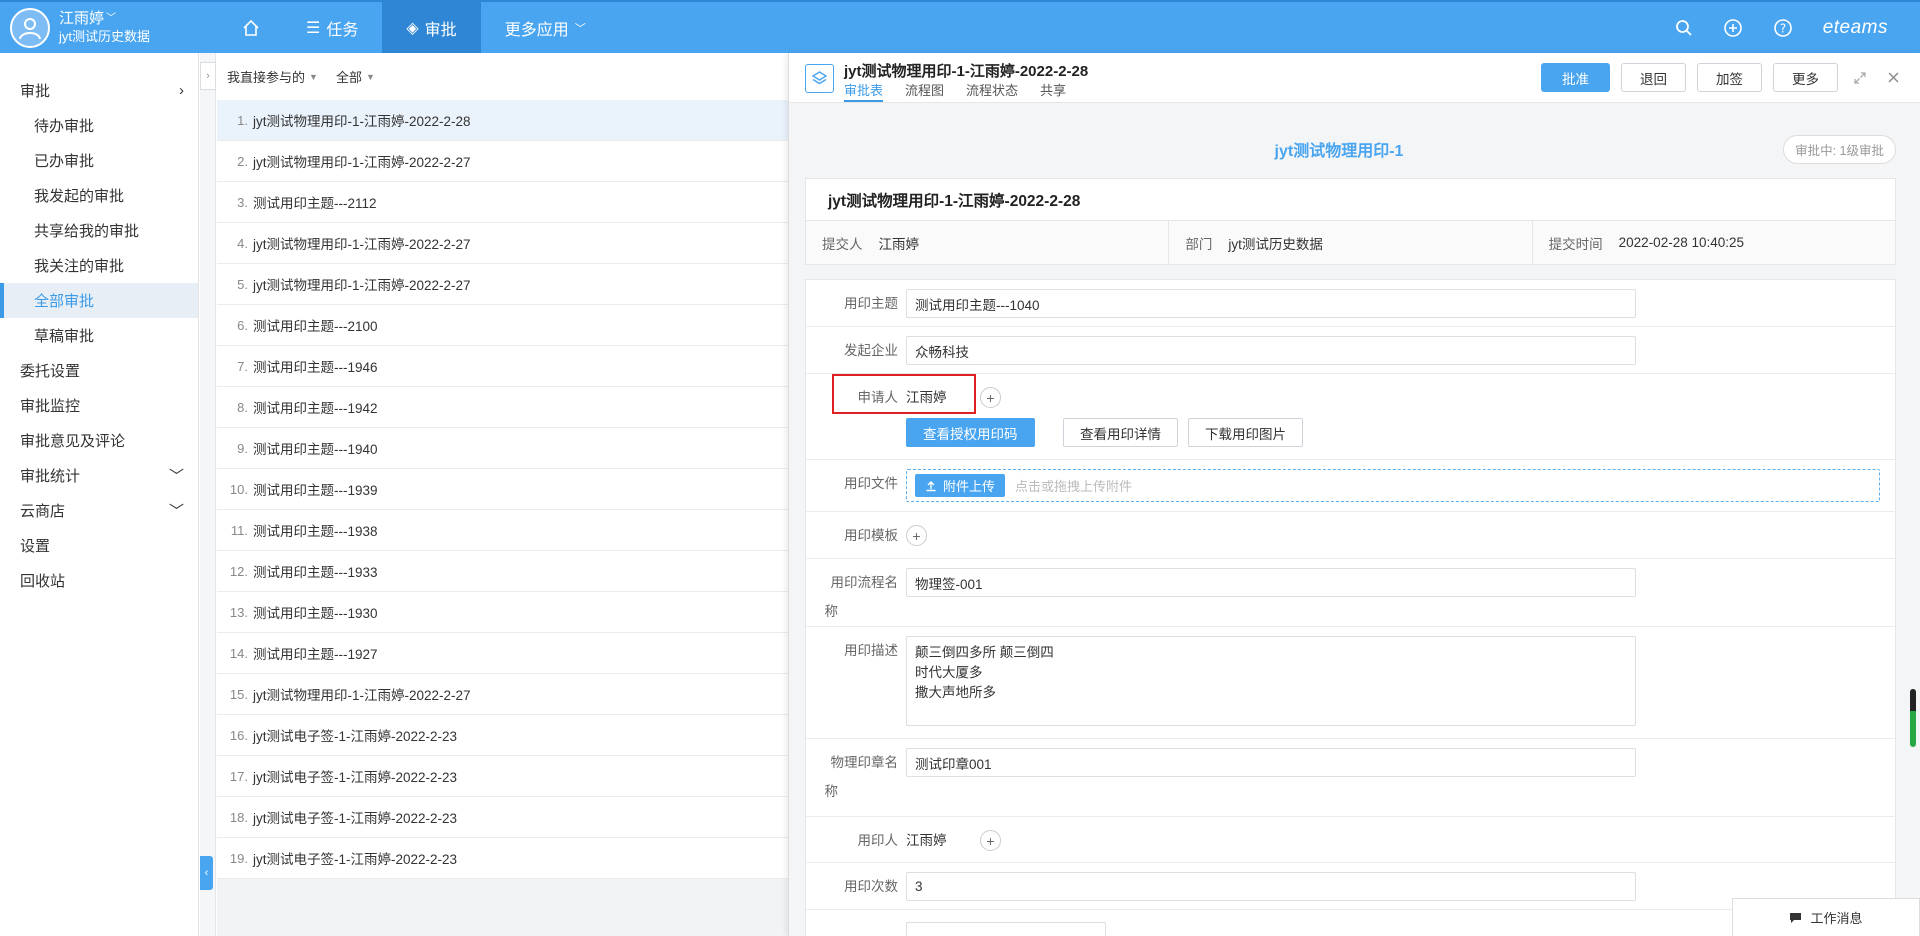  Describe the element at coordinates (1860, 78) in the screenshot. I see `expand-icon` at that location.